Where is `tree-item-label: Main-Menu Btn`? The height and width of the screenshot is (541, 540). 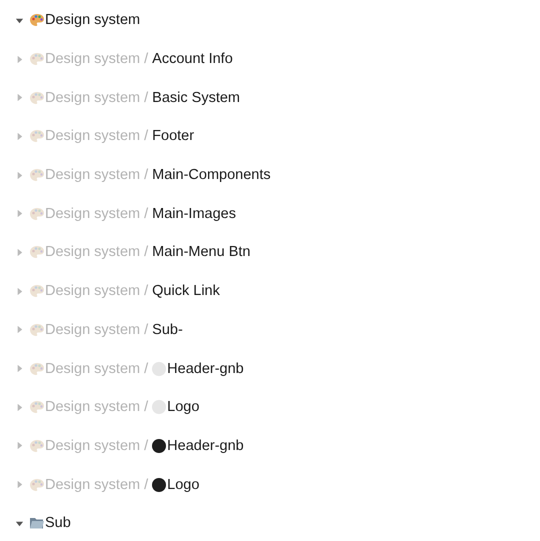 tree-item-label: Main-Menu Btn is located at coordinates (201, 252).